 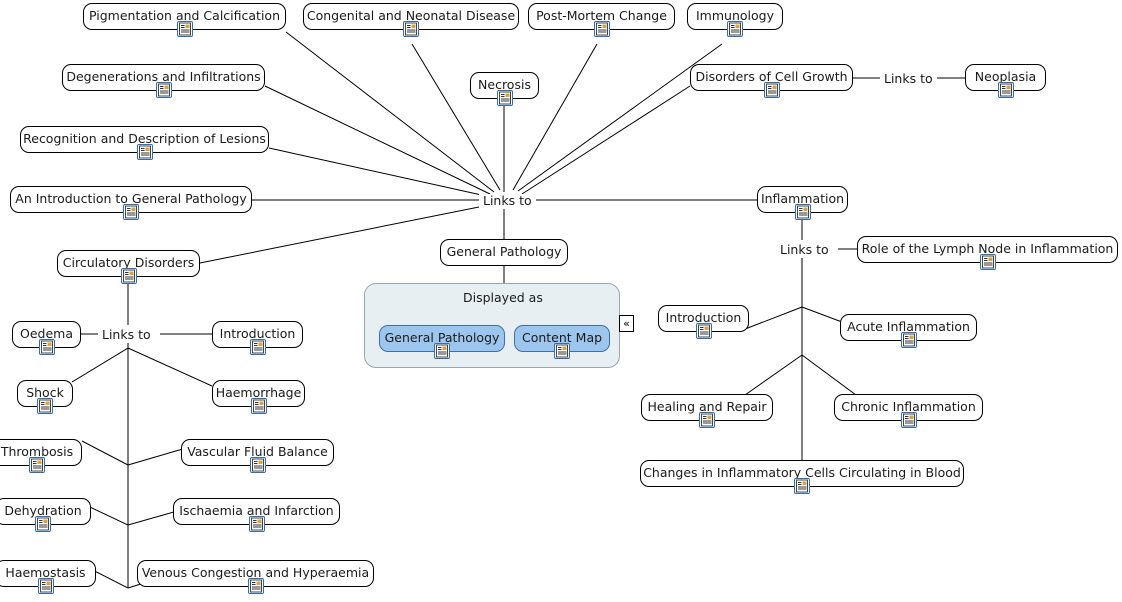 What do you see at coordinates (442, 342) in the screenshot?
I see `panel-node-general-pathology: General Pathology` at bounding box center [442, 342].